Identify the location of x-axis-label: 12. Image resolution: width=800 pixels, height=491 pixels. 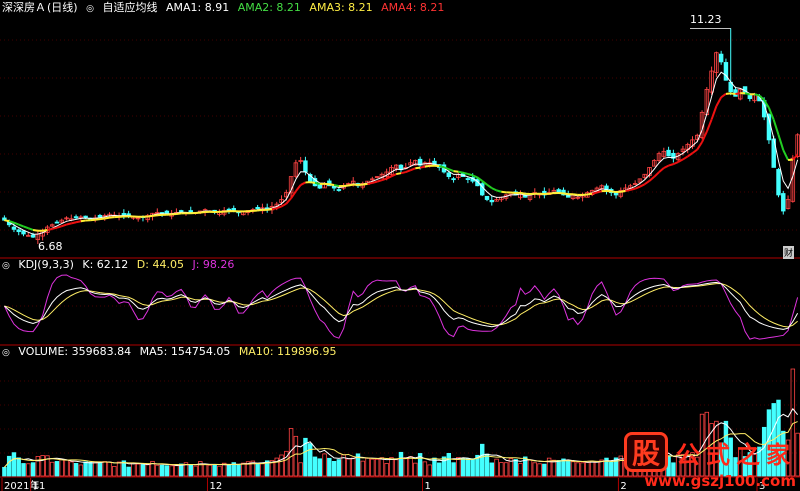
(215, 486).